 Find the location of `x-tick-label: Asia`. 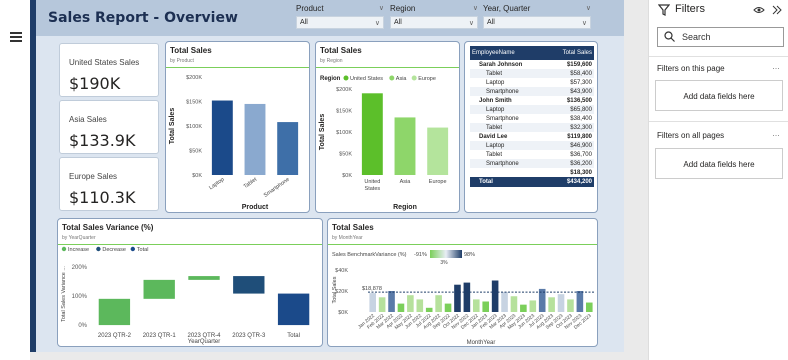

x-tick-label: Asia is located at coordinates (406, 182).